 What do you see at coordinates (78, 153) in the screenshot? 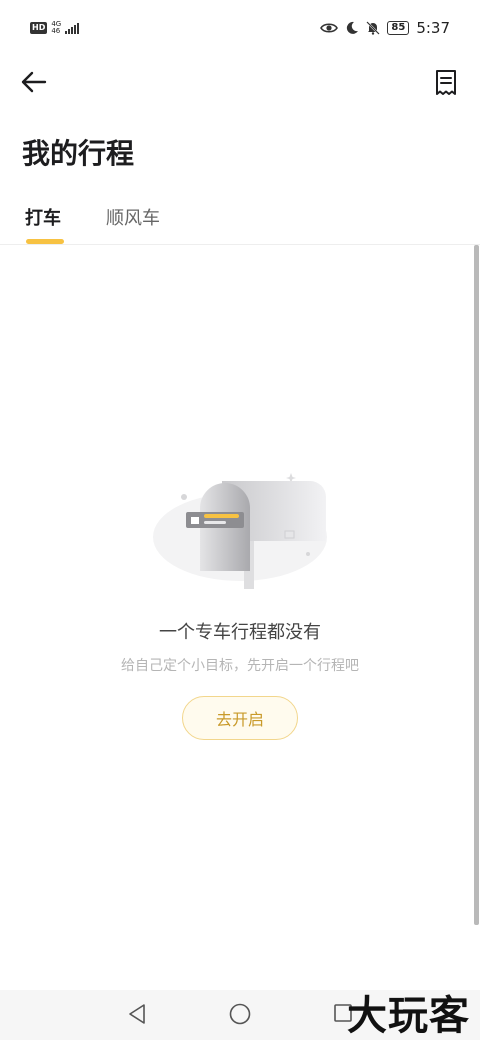
I see `page-title: 我的行程` at bounding box center [78, 153].